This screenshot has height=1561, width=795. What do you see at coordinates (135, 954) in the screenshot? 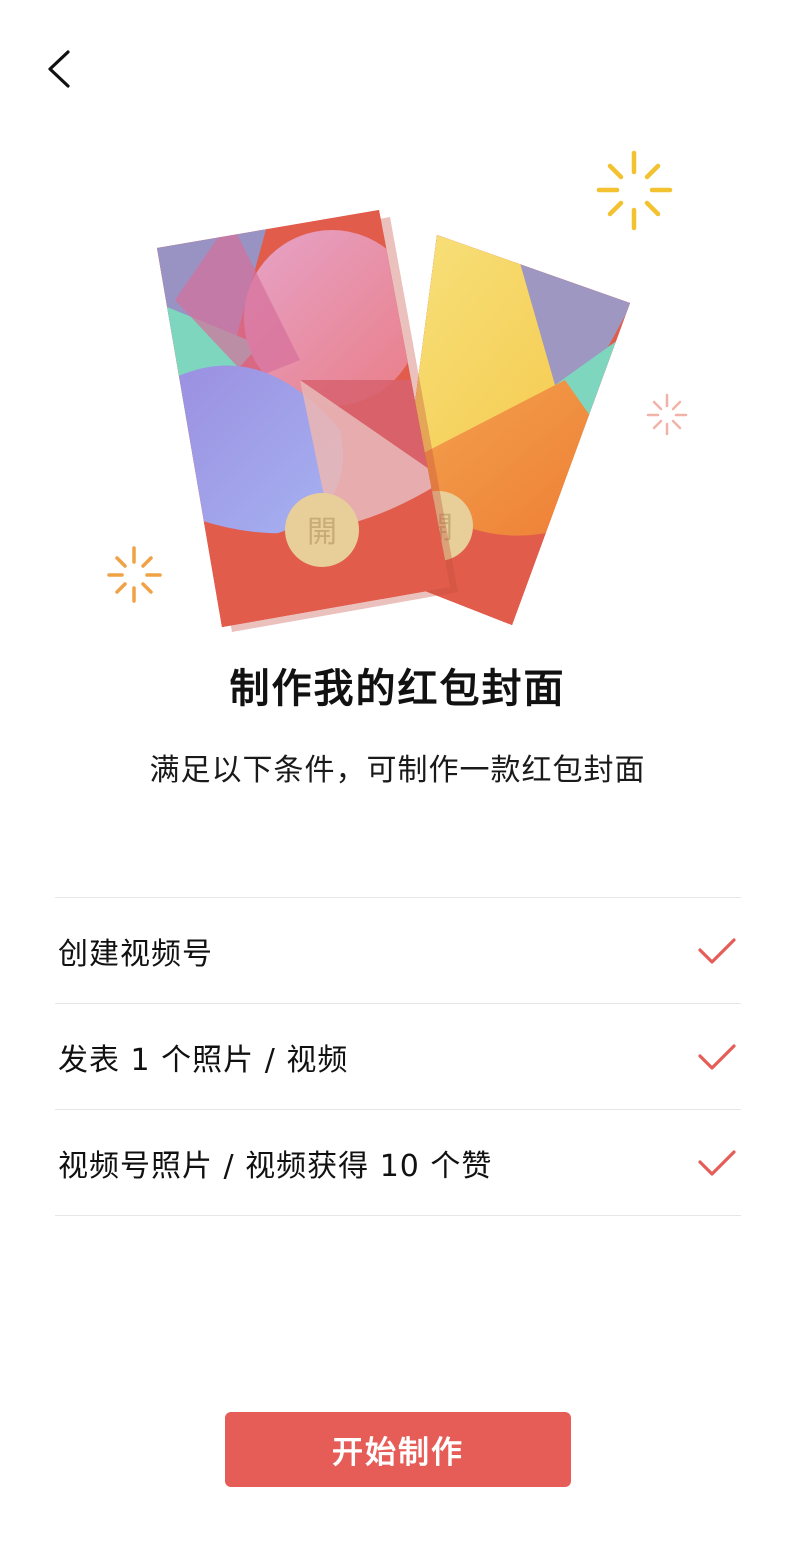
I see `requirement-label: 创建视频号` at bounding box center [135, 954].